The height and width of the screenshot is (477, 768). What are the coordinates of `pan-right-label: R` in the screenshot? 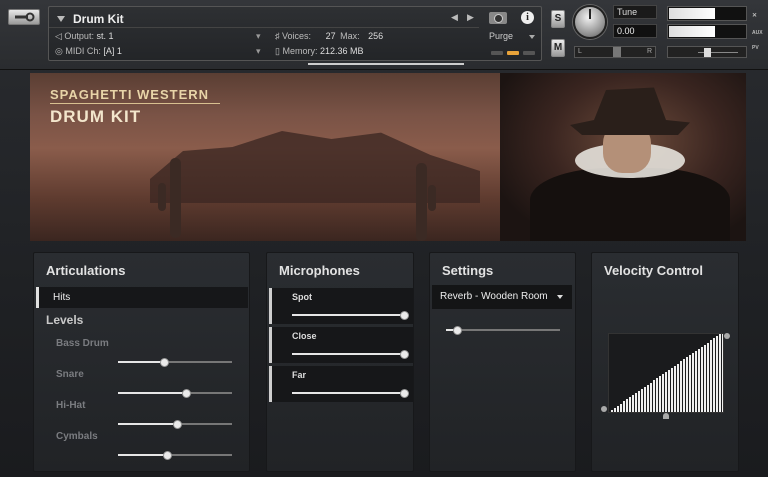 It's located at (649, 51).